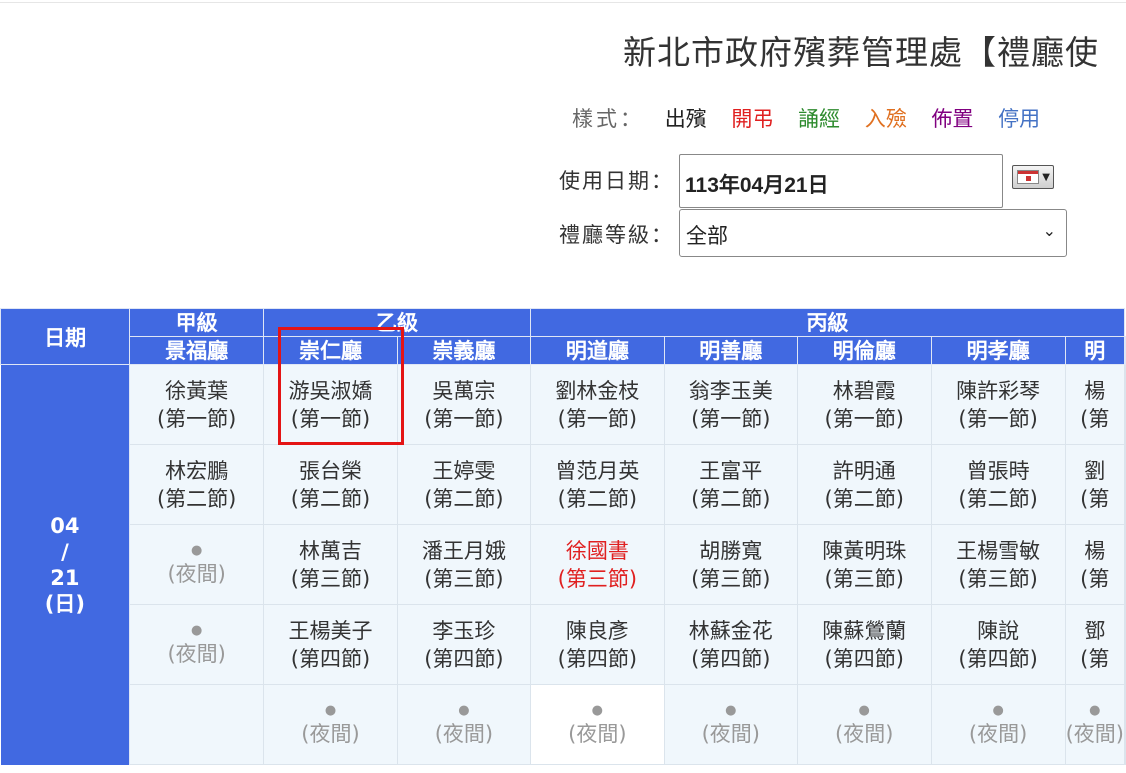  What do you see at coordinates (330, 470) in the screenshot?
I see `deceased-name: 張台榮` at bounding box center [330, 470].